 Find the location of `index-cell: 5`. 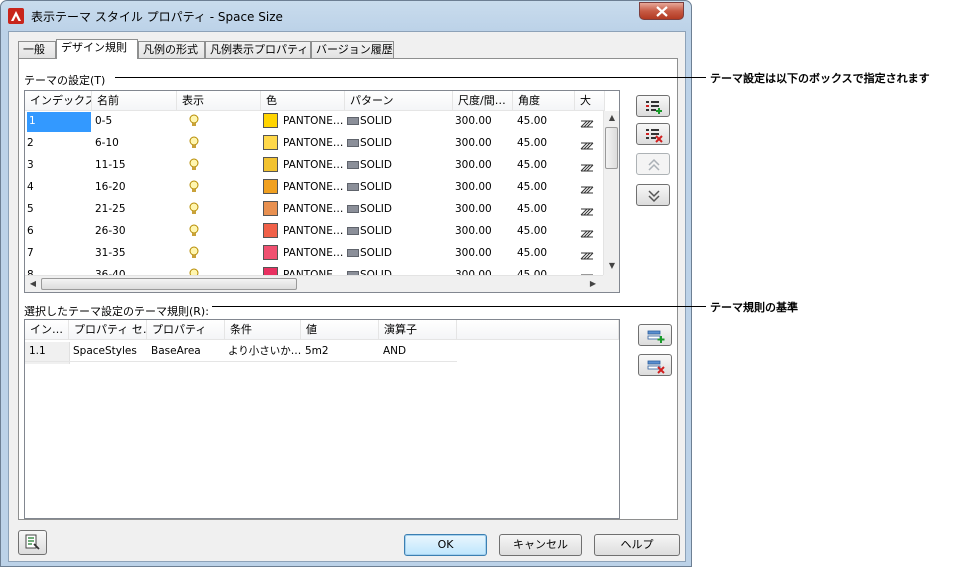

index-cell: 5 is located at coordinates (58, 211).